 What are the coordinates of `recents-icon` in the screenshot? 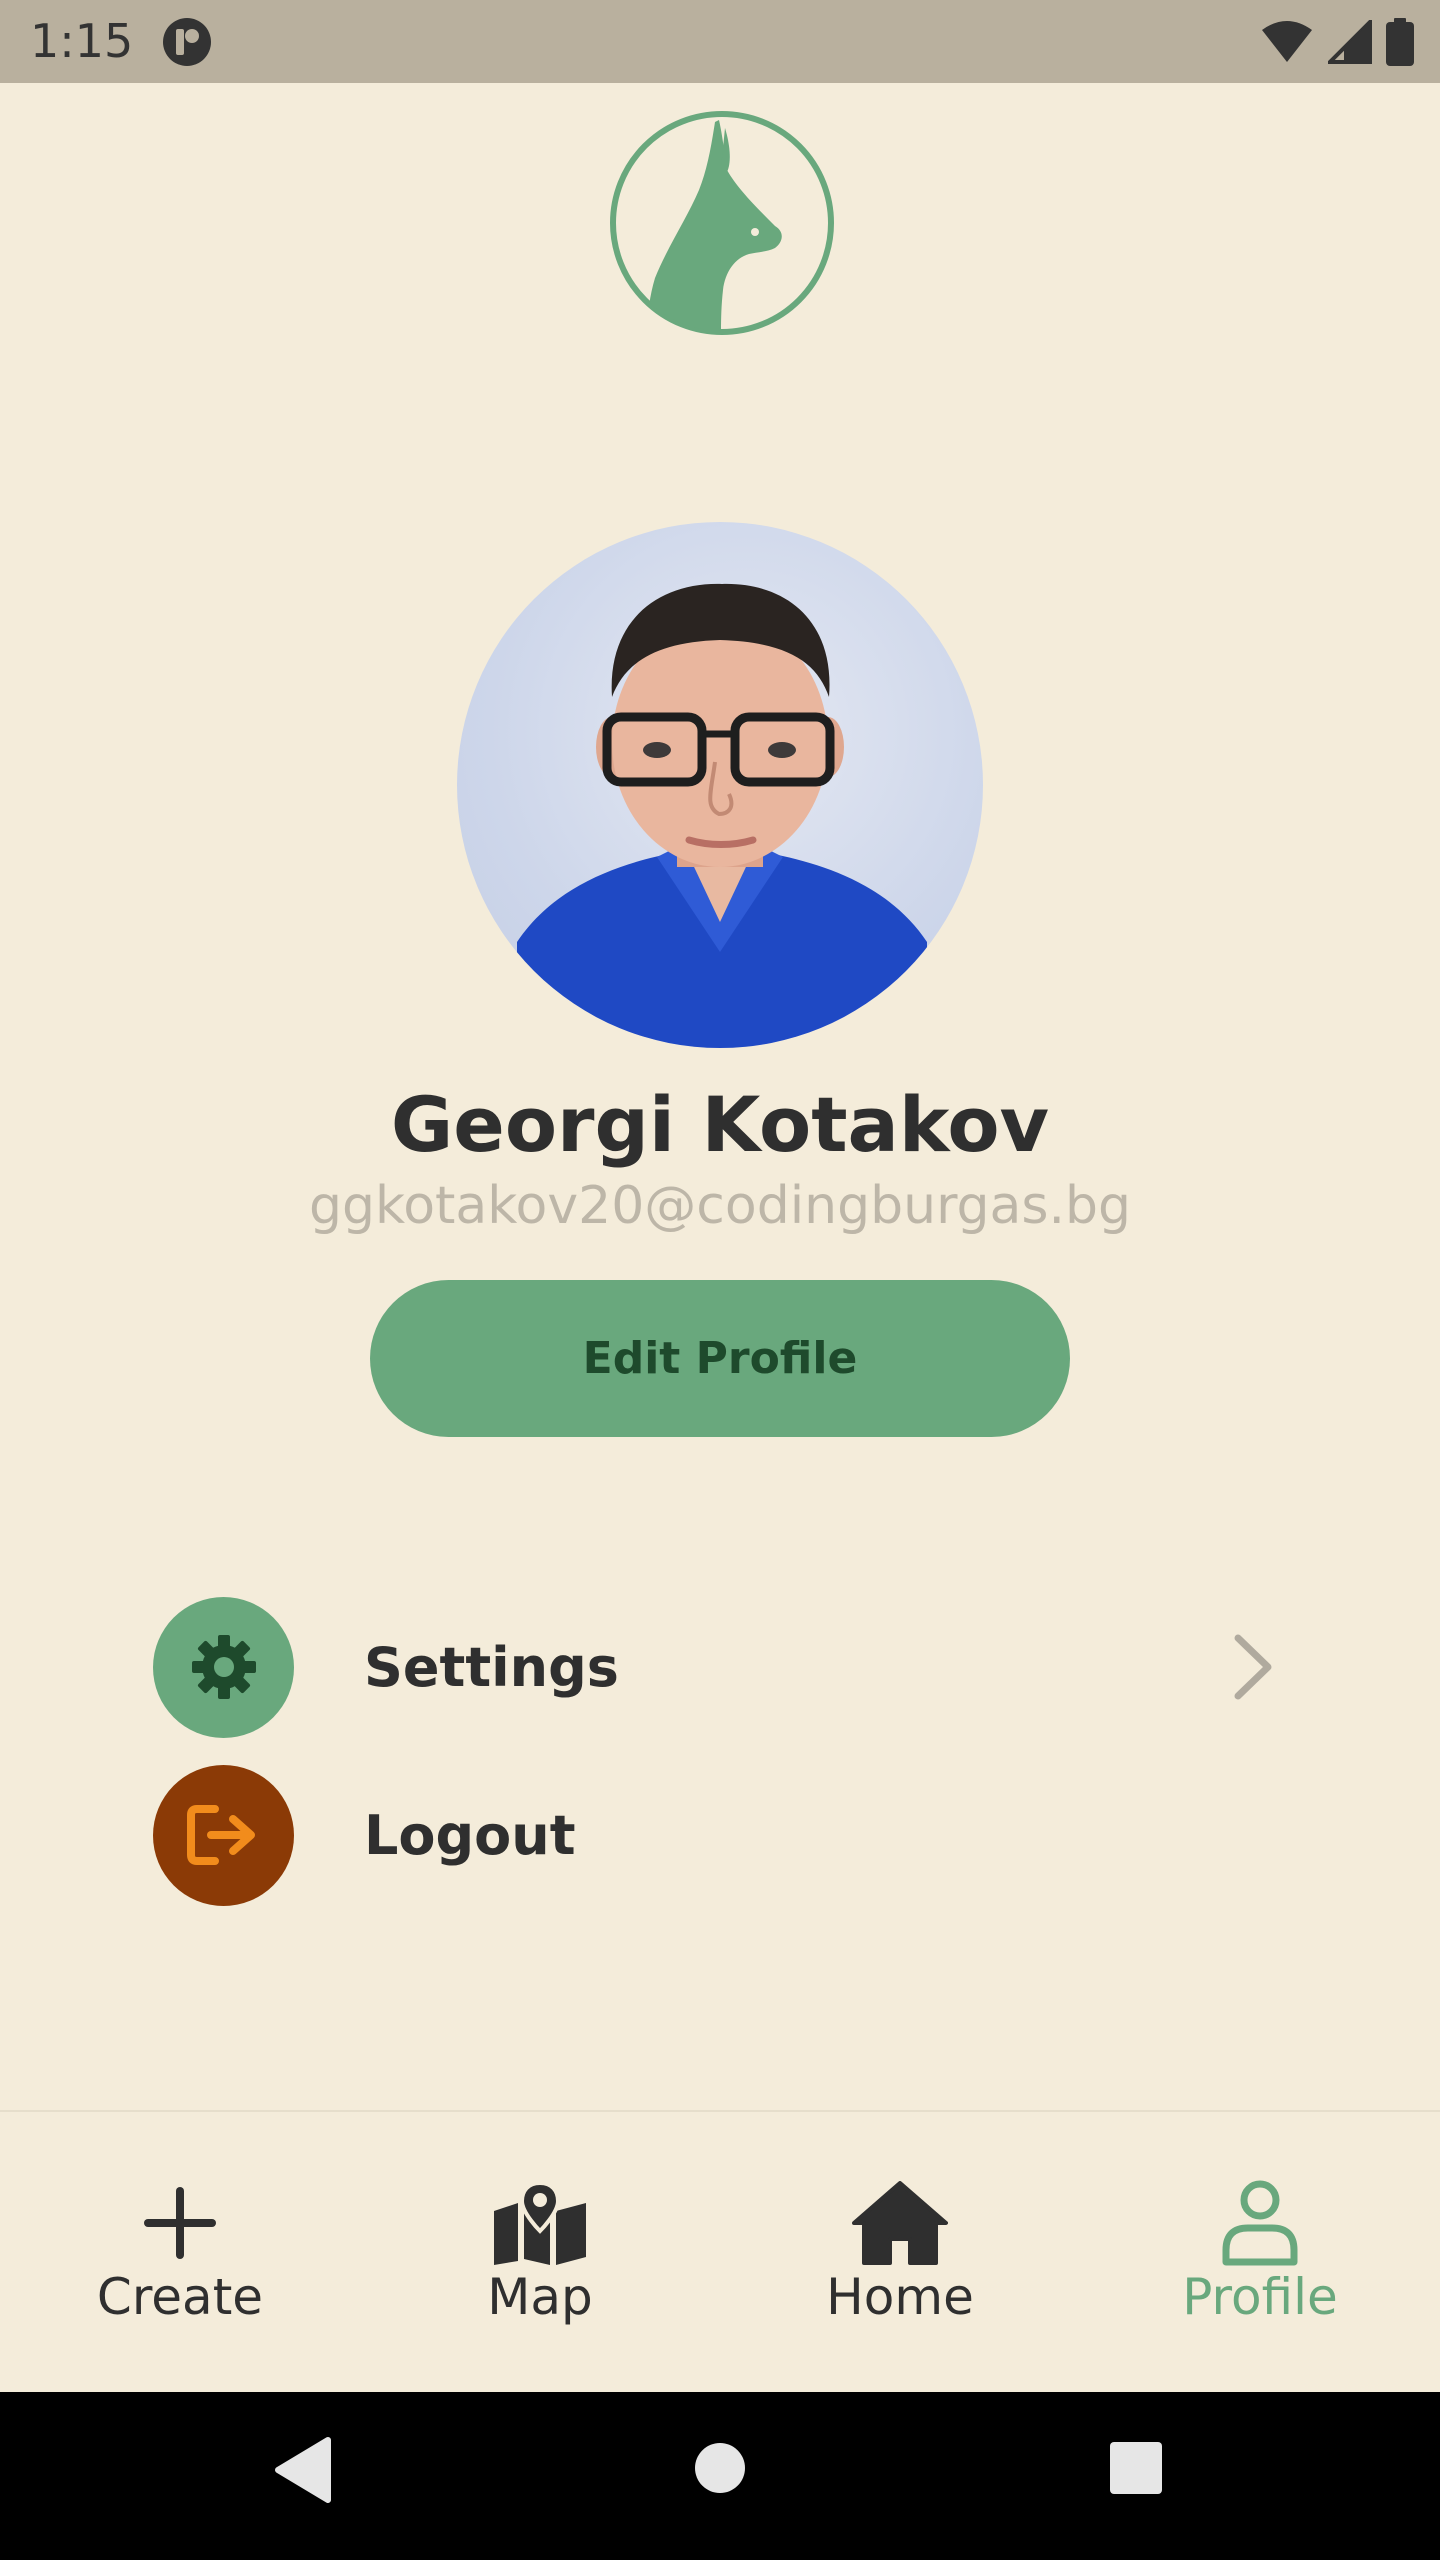 It's located at (1136, 2470).